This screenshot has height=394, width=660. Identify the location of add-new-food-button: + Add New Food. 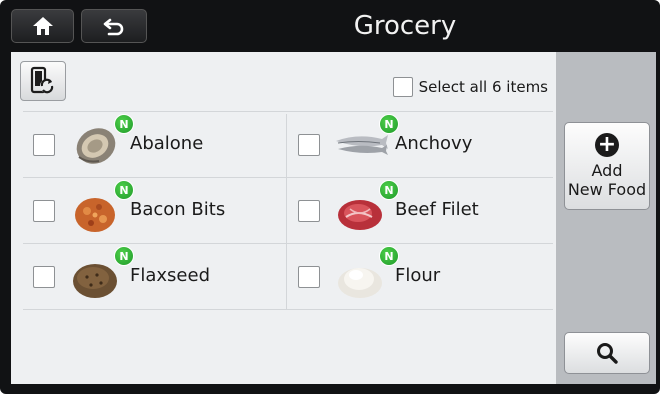
(607, 166).